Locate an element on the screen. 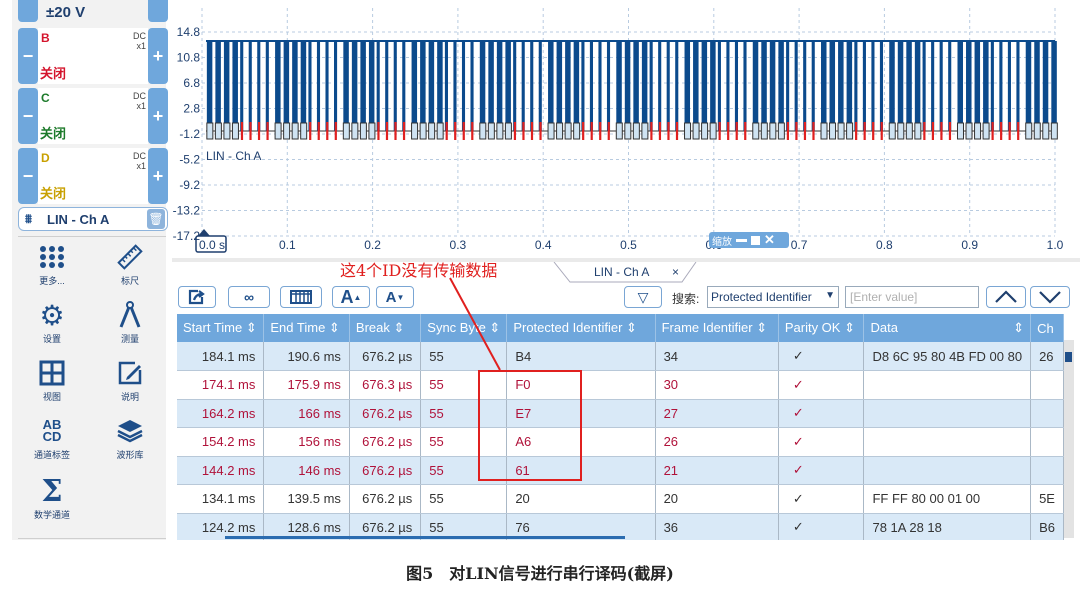 The width and height of the screenshot is (1080, 589). cell-checksum: 5E is located at coordinates (1047, 499).